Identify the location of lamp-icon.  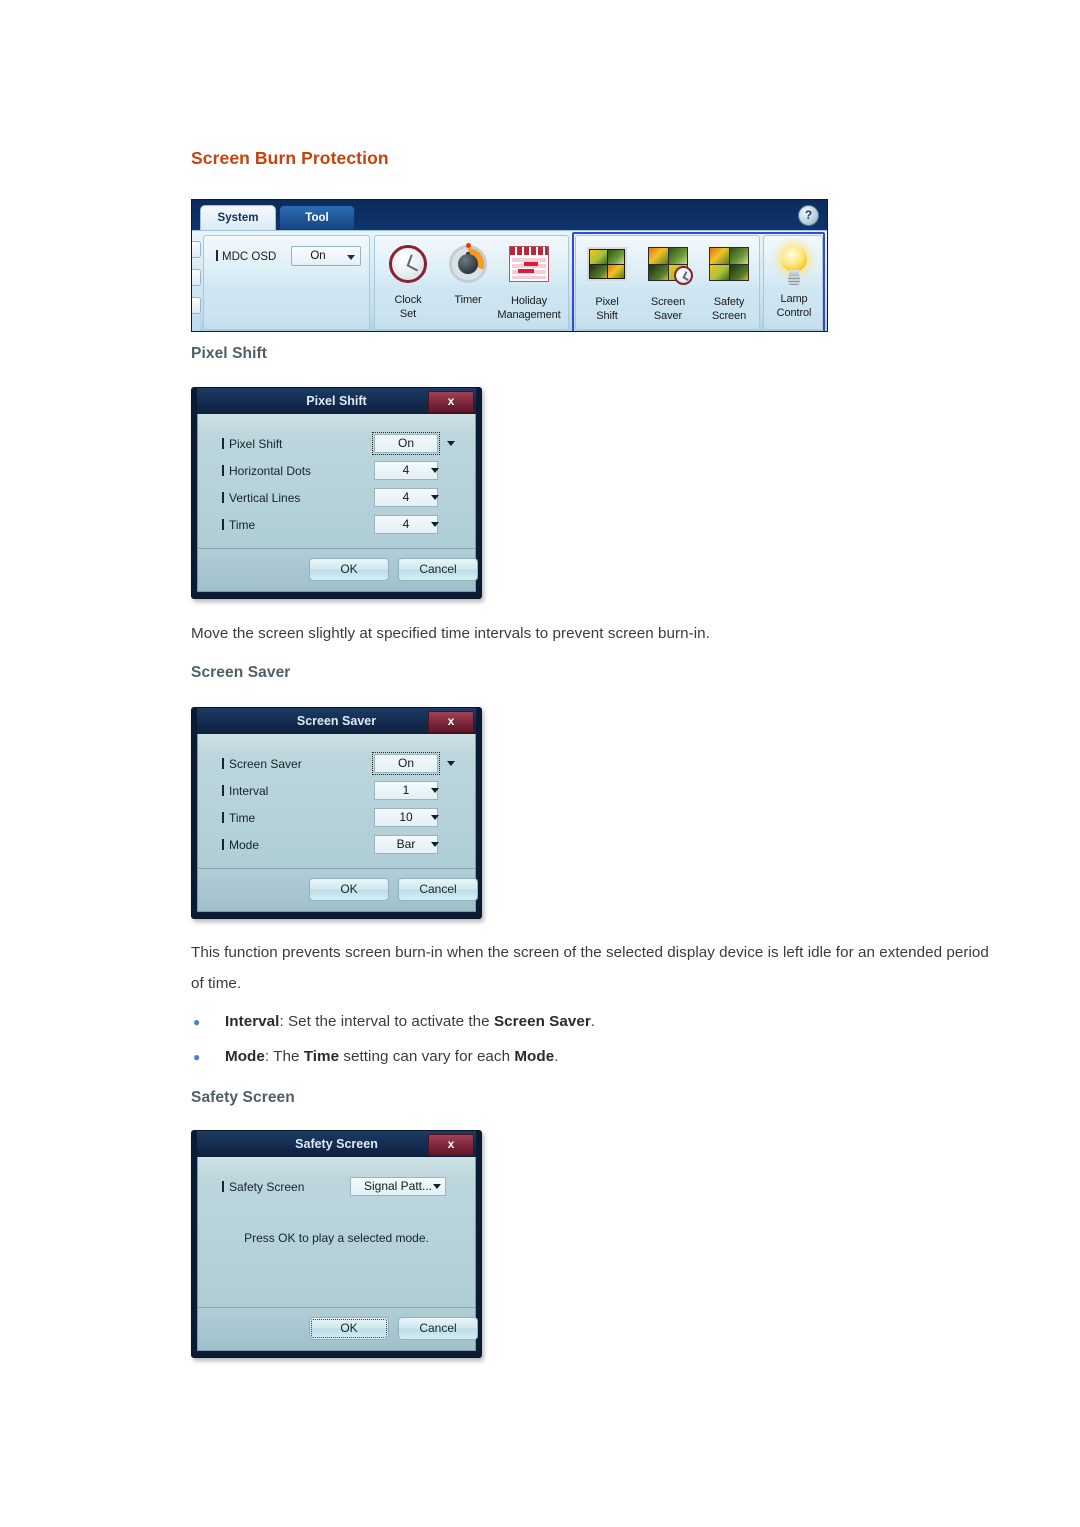
(794, 267).